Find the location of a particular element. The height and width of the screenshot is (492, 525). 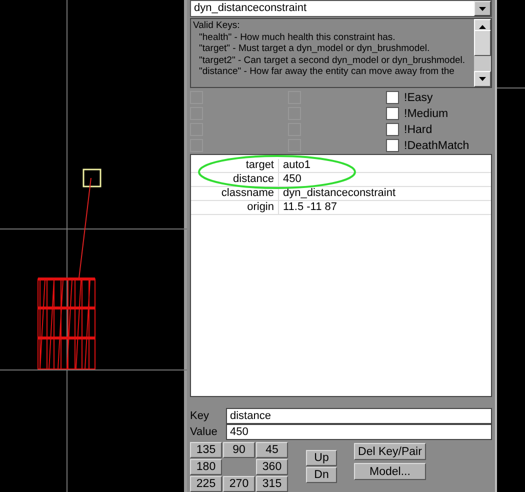

property-value: dyn_distanceconstraint is located at coordinates (385, 193).